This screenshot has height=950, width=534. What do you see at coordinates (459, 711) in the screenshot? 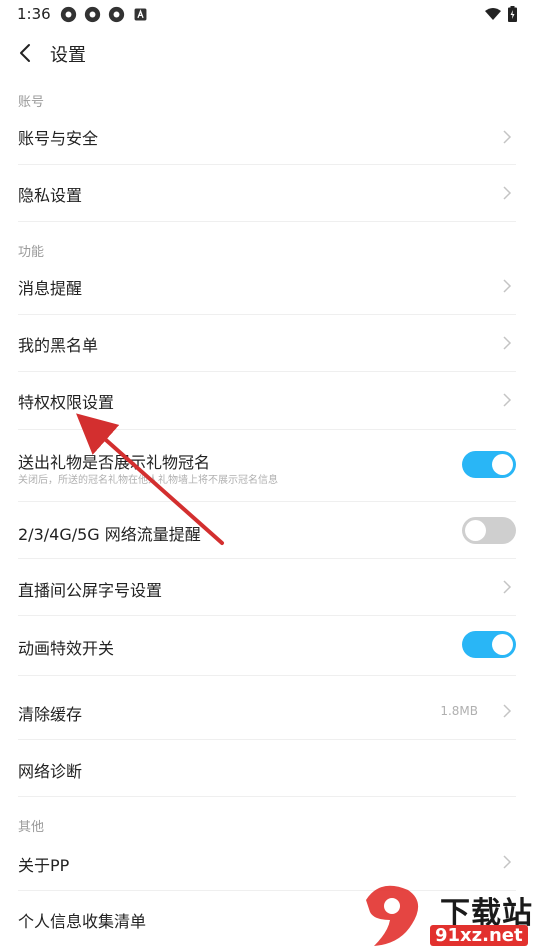
I see `cache-size-value: 1.8MB` at bounding box center [459, 711].